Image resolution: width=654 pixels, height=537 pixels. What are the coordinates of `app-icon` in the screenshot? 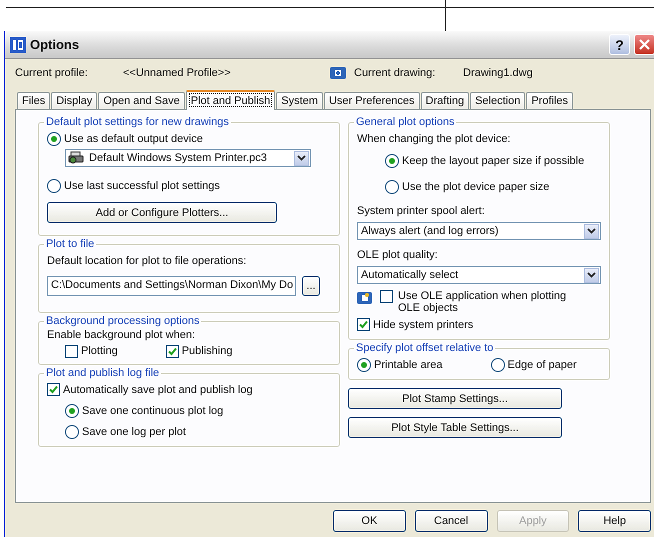 It's located at (18, 44).